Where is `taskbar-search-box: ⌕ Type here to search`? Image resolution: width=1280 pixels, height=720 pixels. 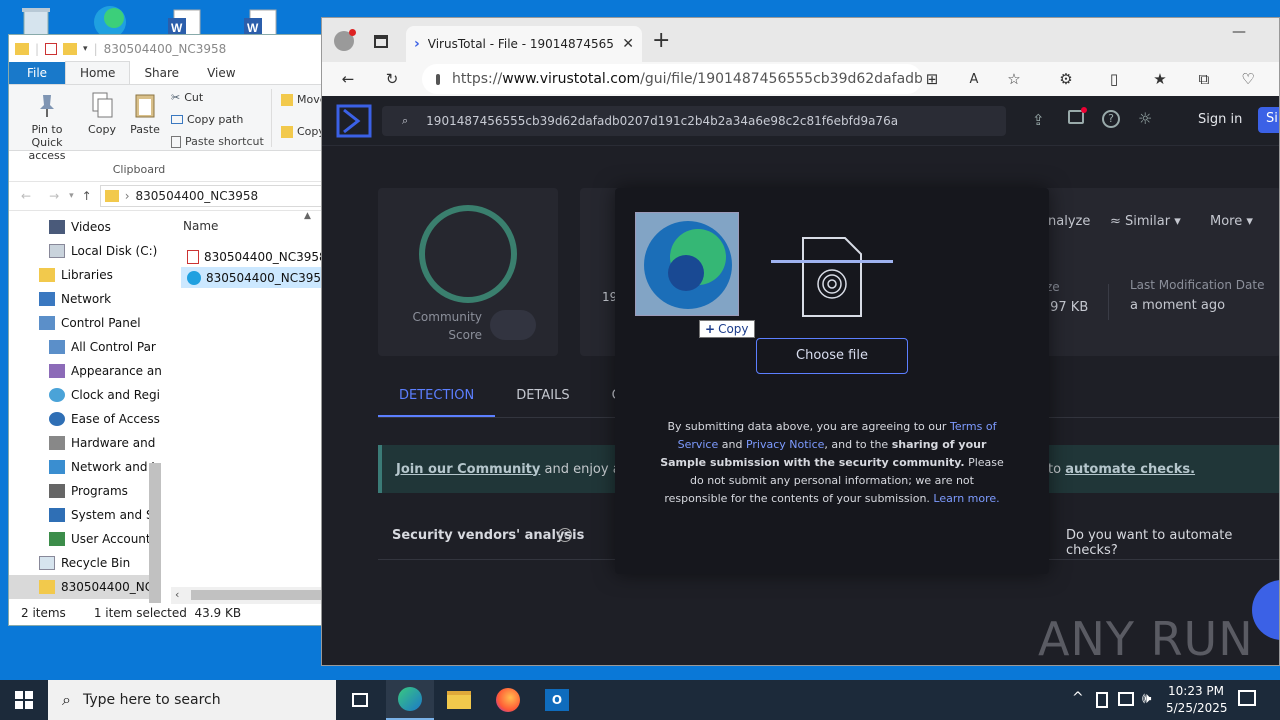 taskbar-search-box: ⌕ Type here to search is located at coordinates (192, 700).